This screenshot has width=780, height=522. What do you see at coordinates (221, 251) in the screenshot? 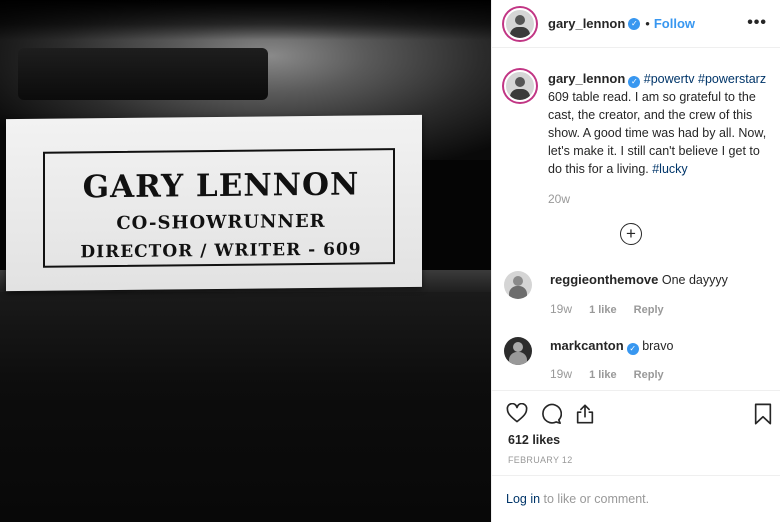
I see `name-card-role-detail: DIRECTOR / WRITER - 609` at bounding box center [221, 251].